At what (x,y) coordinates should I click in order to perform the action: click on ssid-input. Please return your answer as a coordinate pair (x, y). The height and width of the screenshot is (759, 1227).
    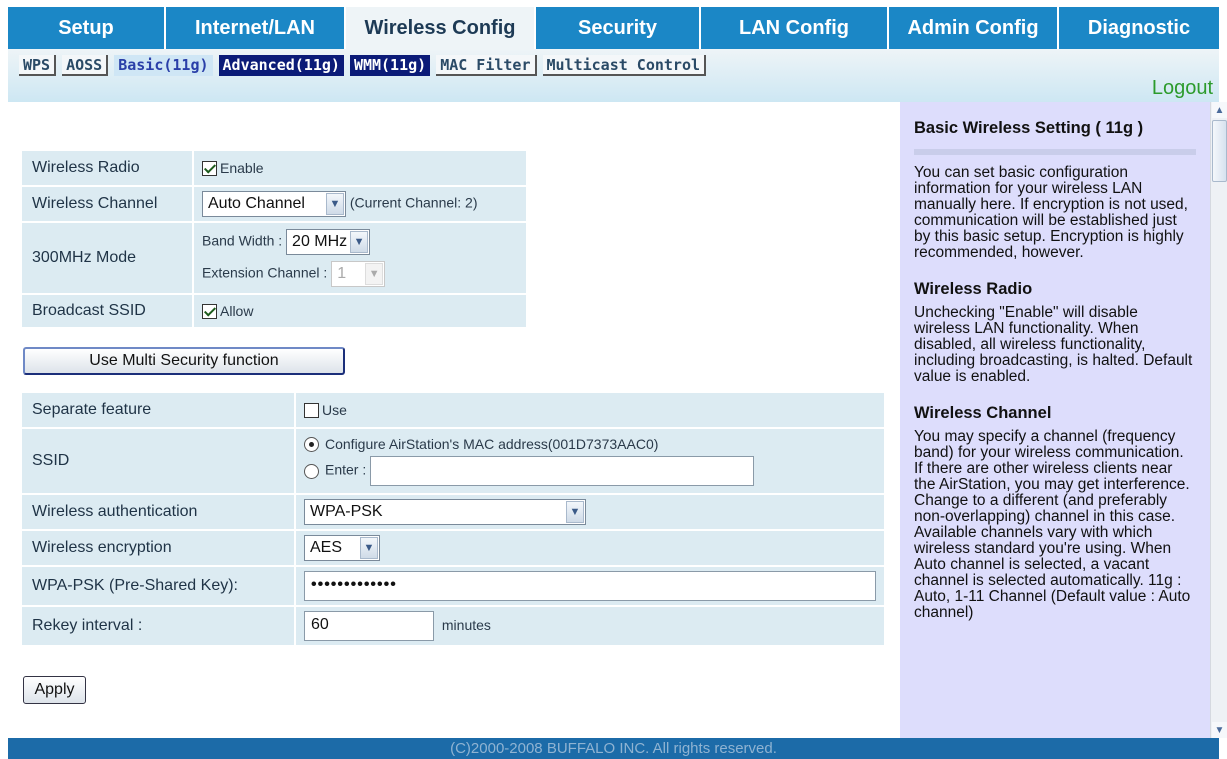
    Looking at the image, I should click on (562, 471).